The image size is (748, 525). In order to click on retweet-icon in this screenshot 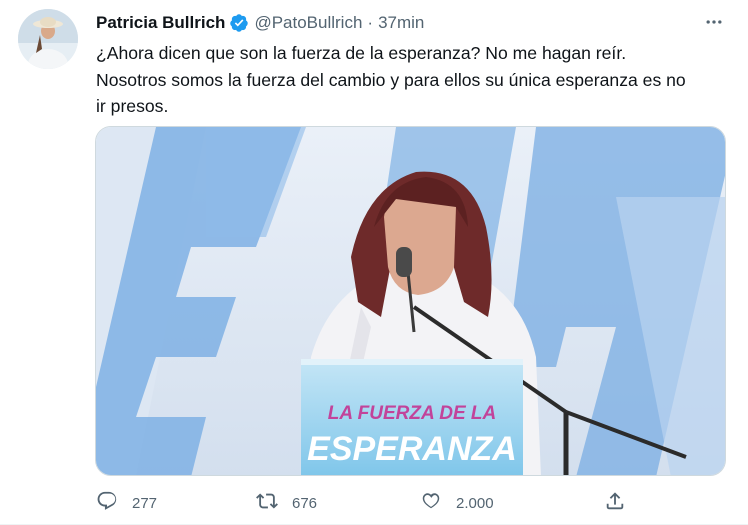, I will do `click(267, 503)`.